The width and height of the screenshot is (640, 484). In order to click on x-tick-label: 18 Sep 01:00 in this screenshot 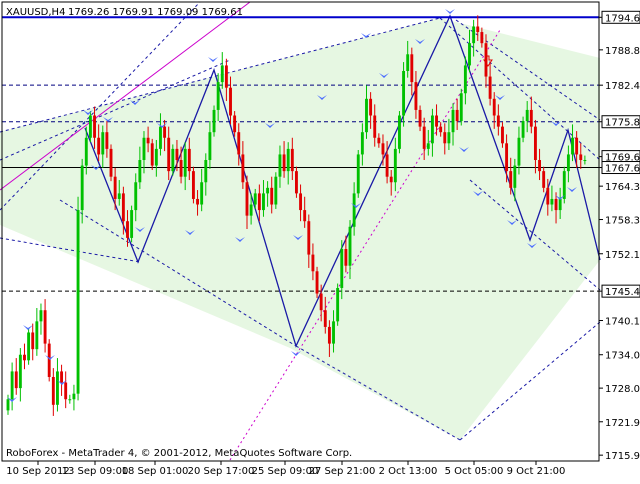, I will do `click(155, 471)`.